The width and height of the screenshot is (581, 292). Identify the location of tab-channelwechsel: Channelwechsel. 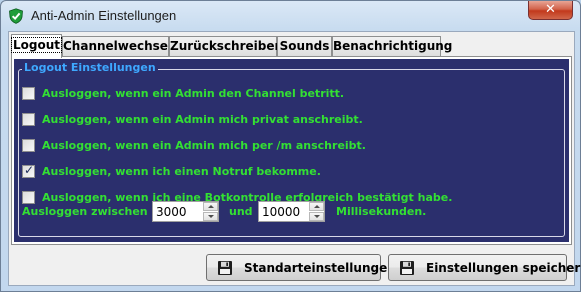
(117, 46).